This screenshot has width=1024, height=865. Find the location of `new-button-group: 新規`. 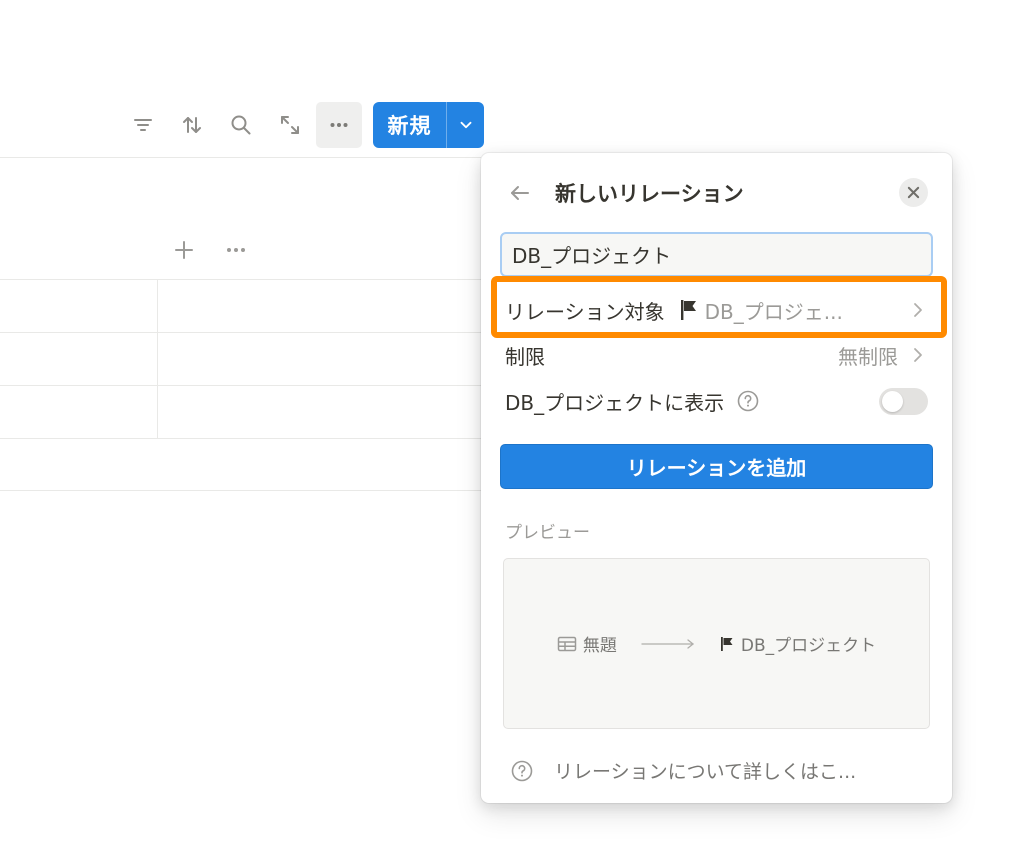

new-button-group: 新規 is located at coordinates (428, 125).